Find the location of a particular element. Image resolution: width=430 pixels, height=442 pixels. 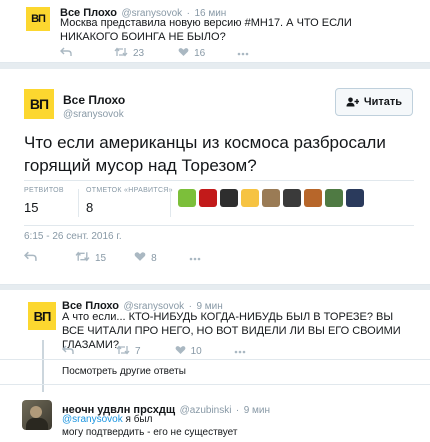

reply-text-line2: могу подтвердить - его не существует is located at coordinates (150, 432).